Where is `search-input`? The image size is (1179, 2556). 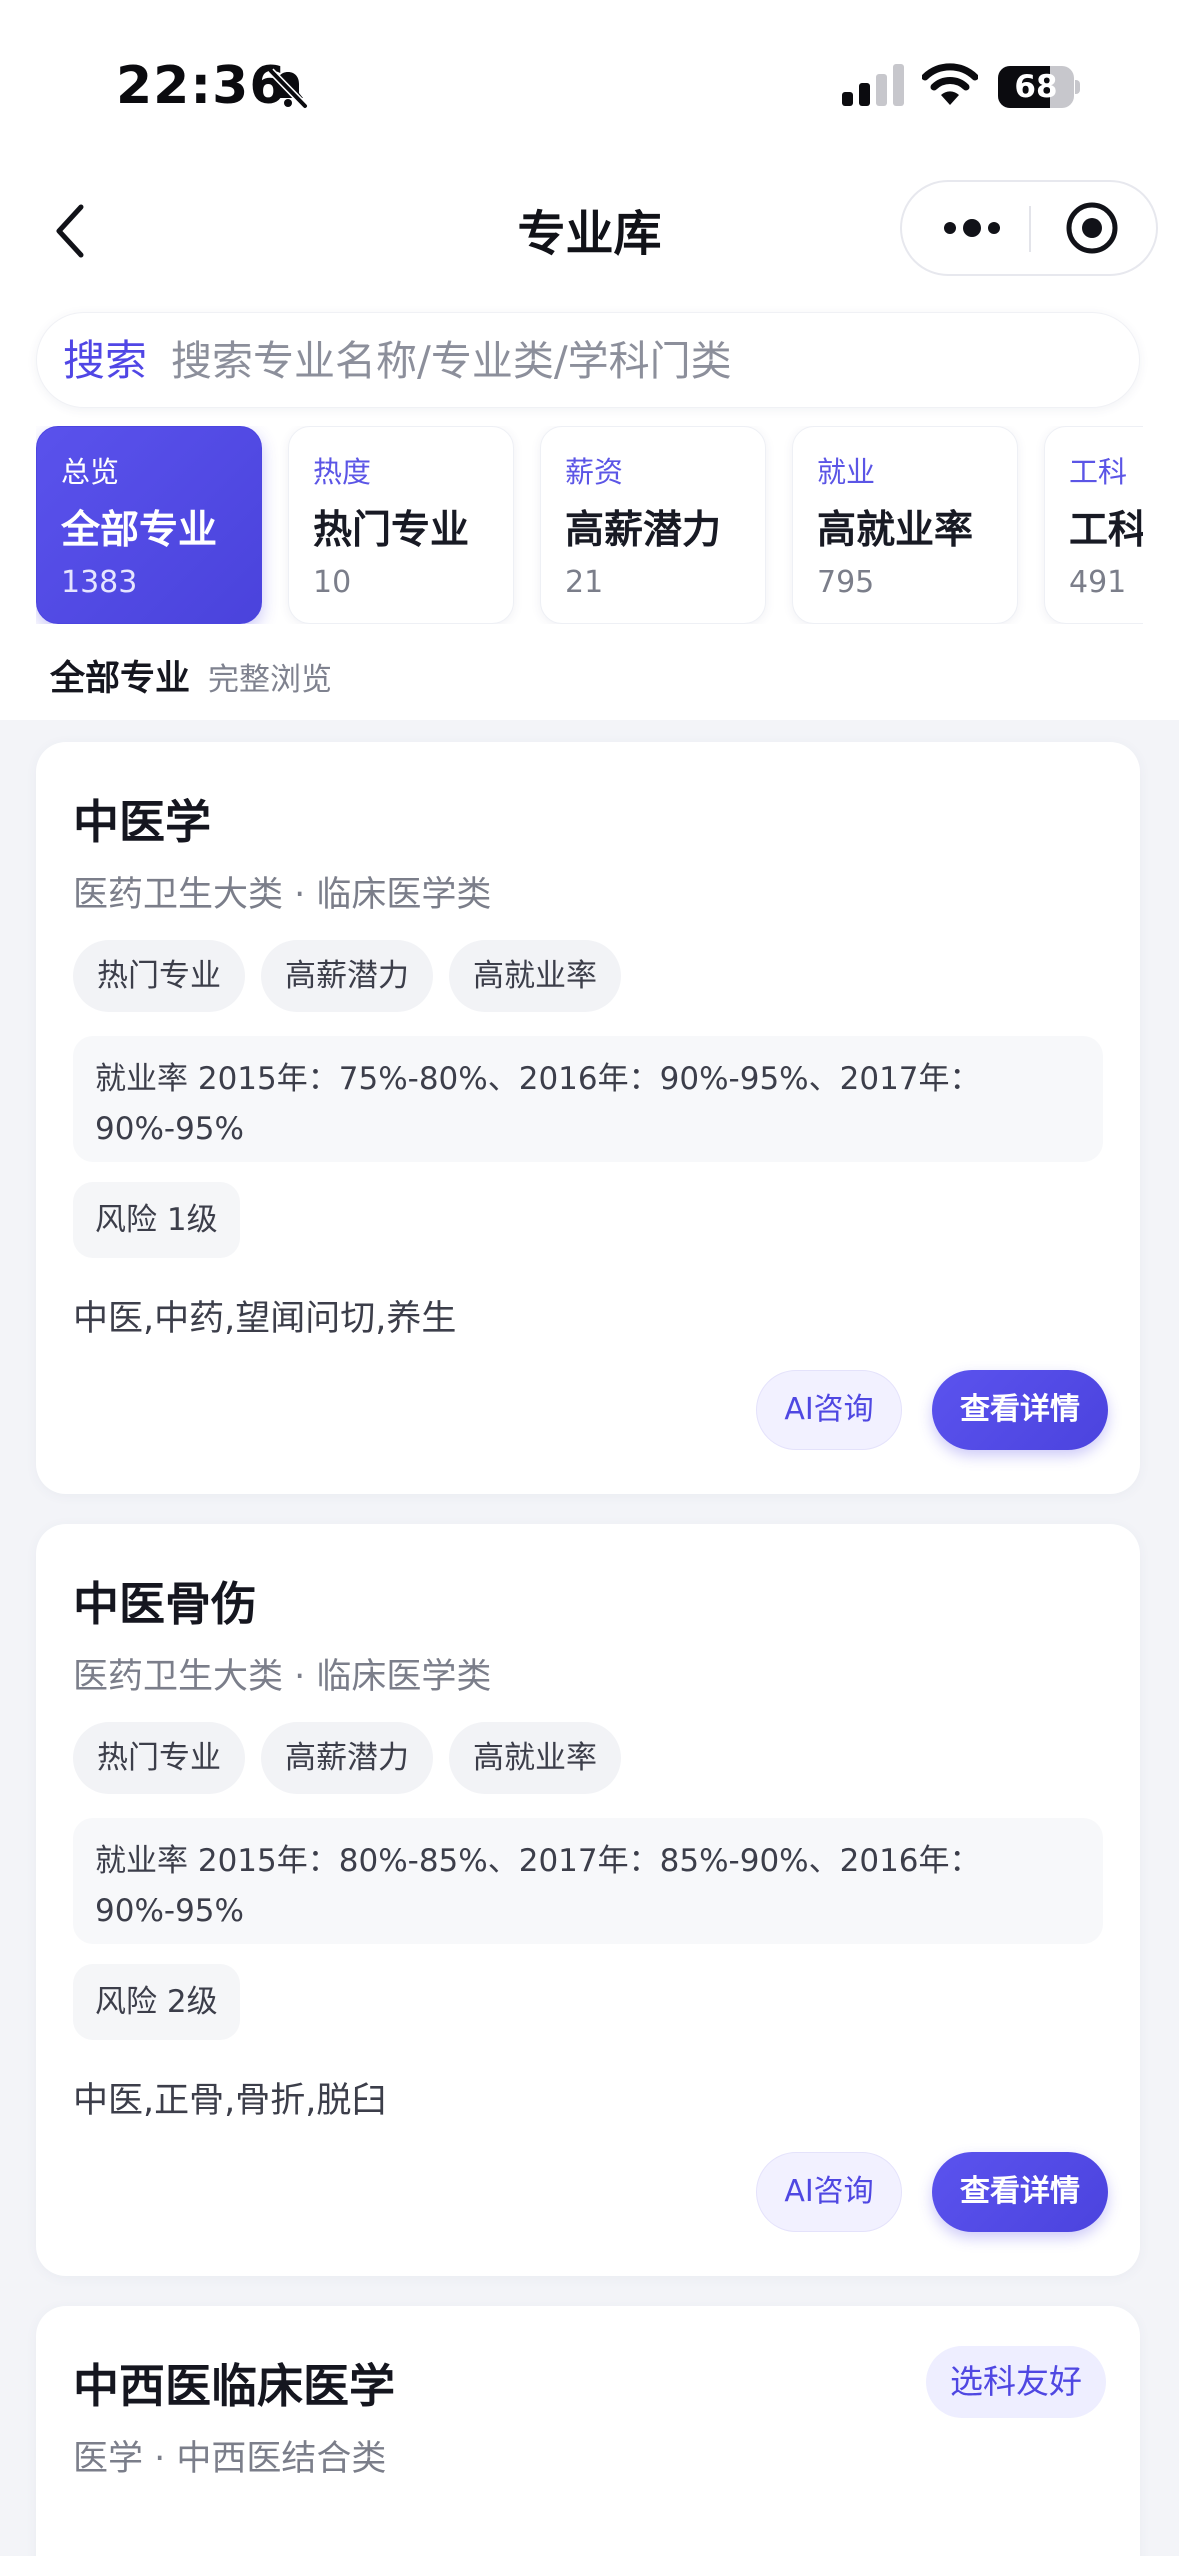 search-input is located at coordinates (621, 361).